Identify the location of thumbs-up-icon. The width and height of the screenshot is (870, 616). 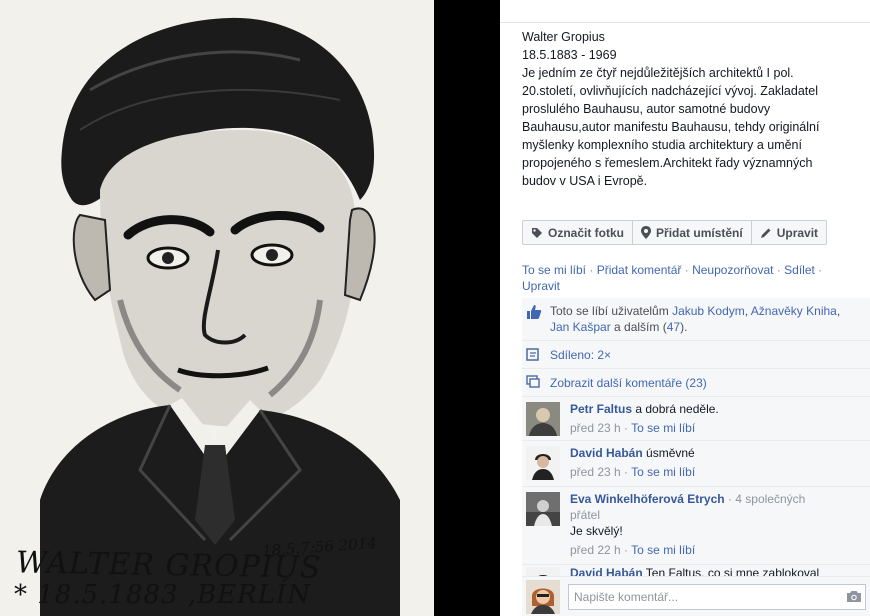
(534, 313).